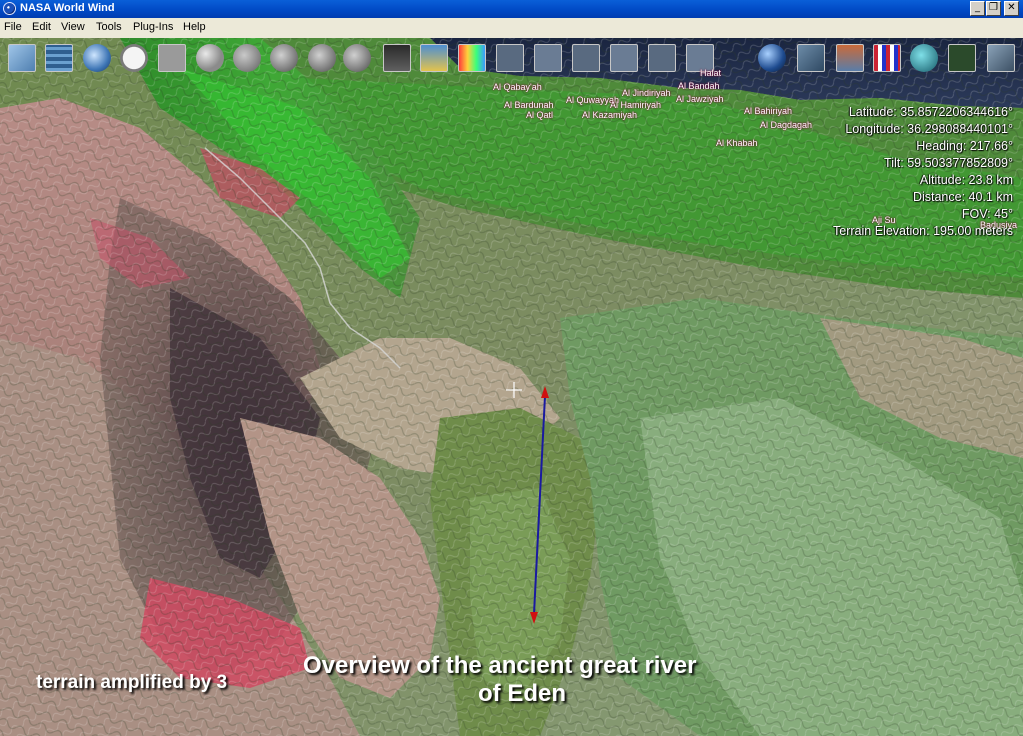 The width and height of the screenshot is (1023, 736). I want to click on maximize-button: ❐, so click(993, 8).